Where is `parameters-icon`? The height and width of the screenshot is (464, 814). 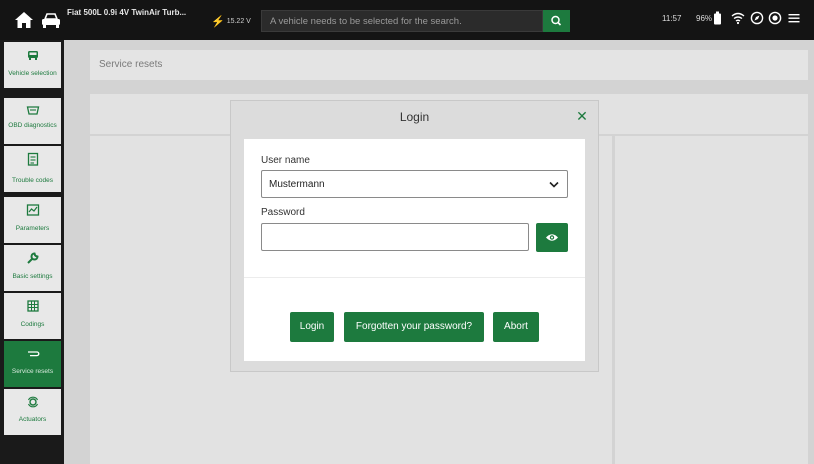
parameters-icon is located at coordinates (33, 210).